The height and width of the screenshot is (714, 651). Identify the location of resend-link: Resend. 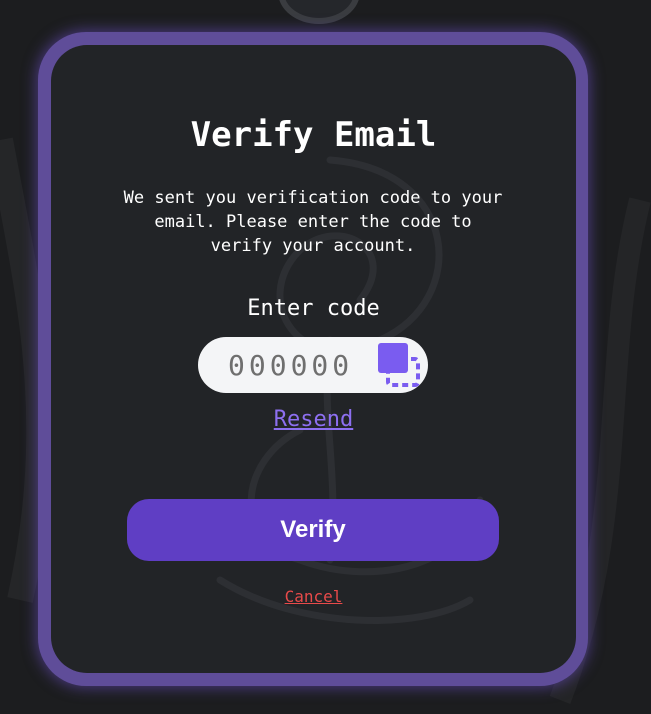
(313, 420).